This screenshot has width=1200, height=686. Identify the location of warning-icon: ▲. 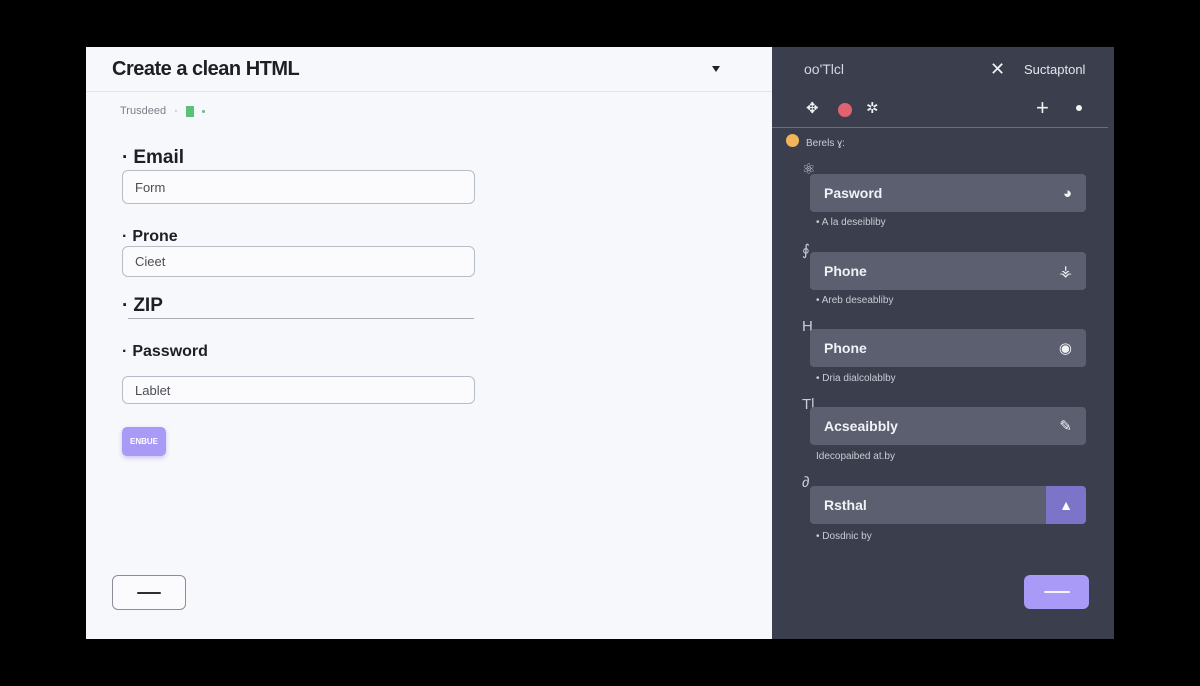
(1066, 505).